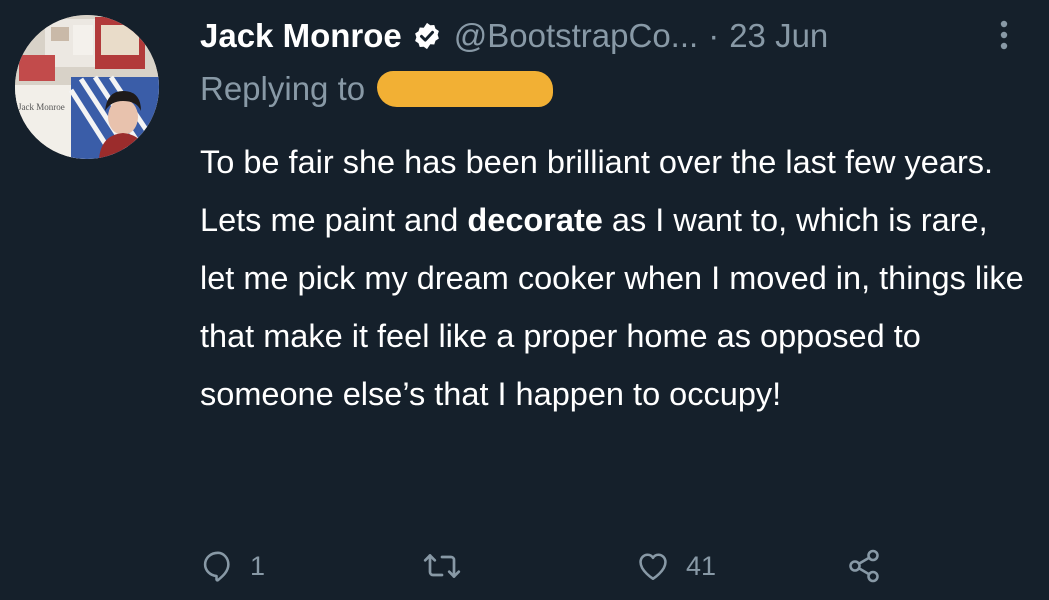 This screenshot has height=600, width=1049. Describe the element at coordinates (232, 566) in the screenshot. I see `reply-button: 1` at that location.